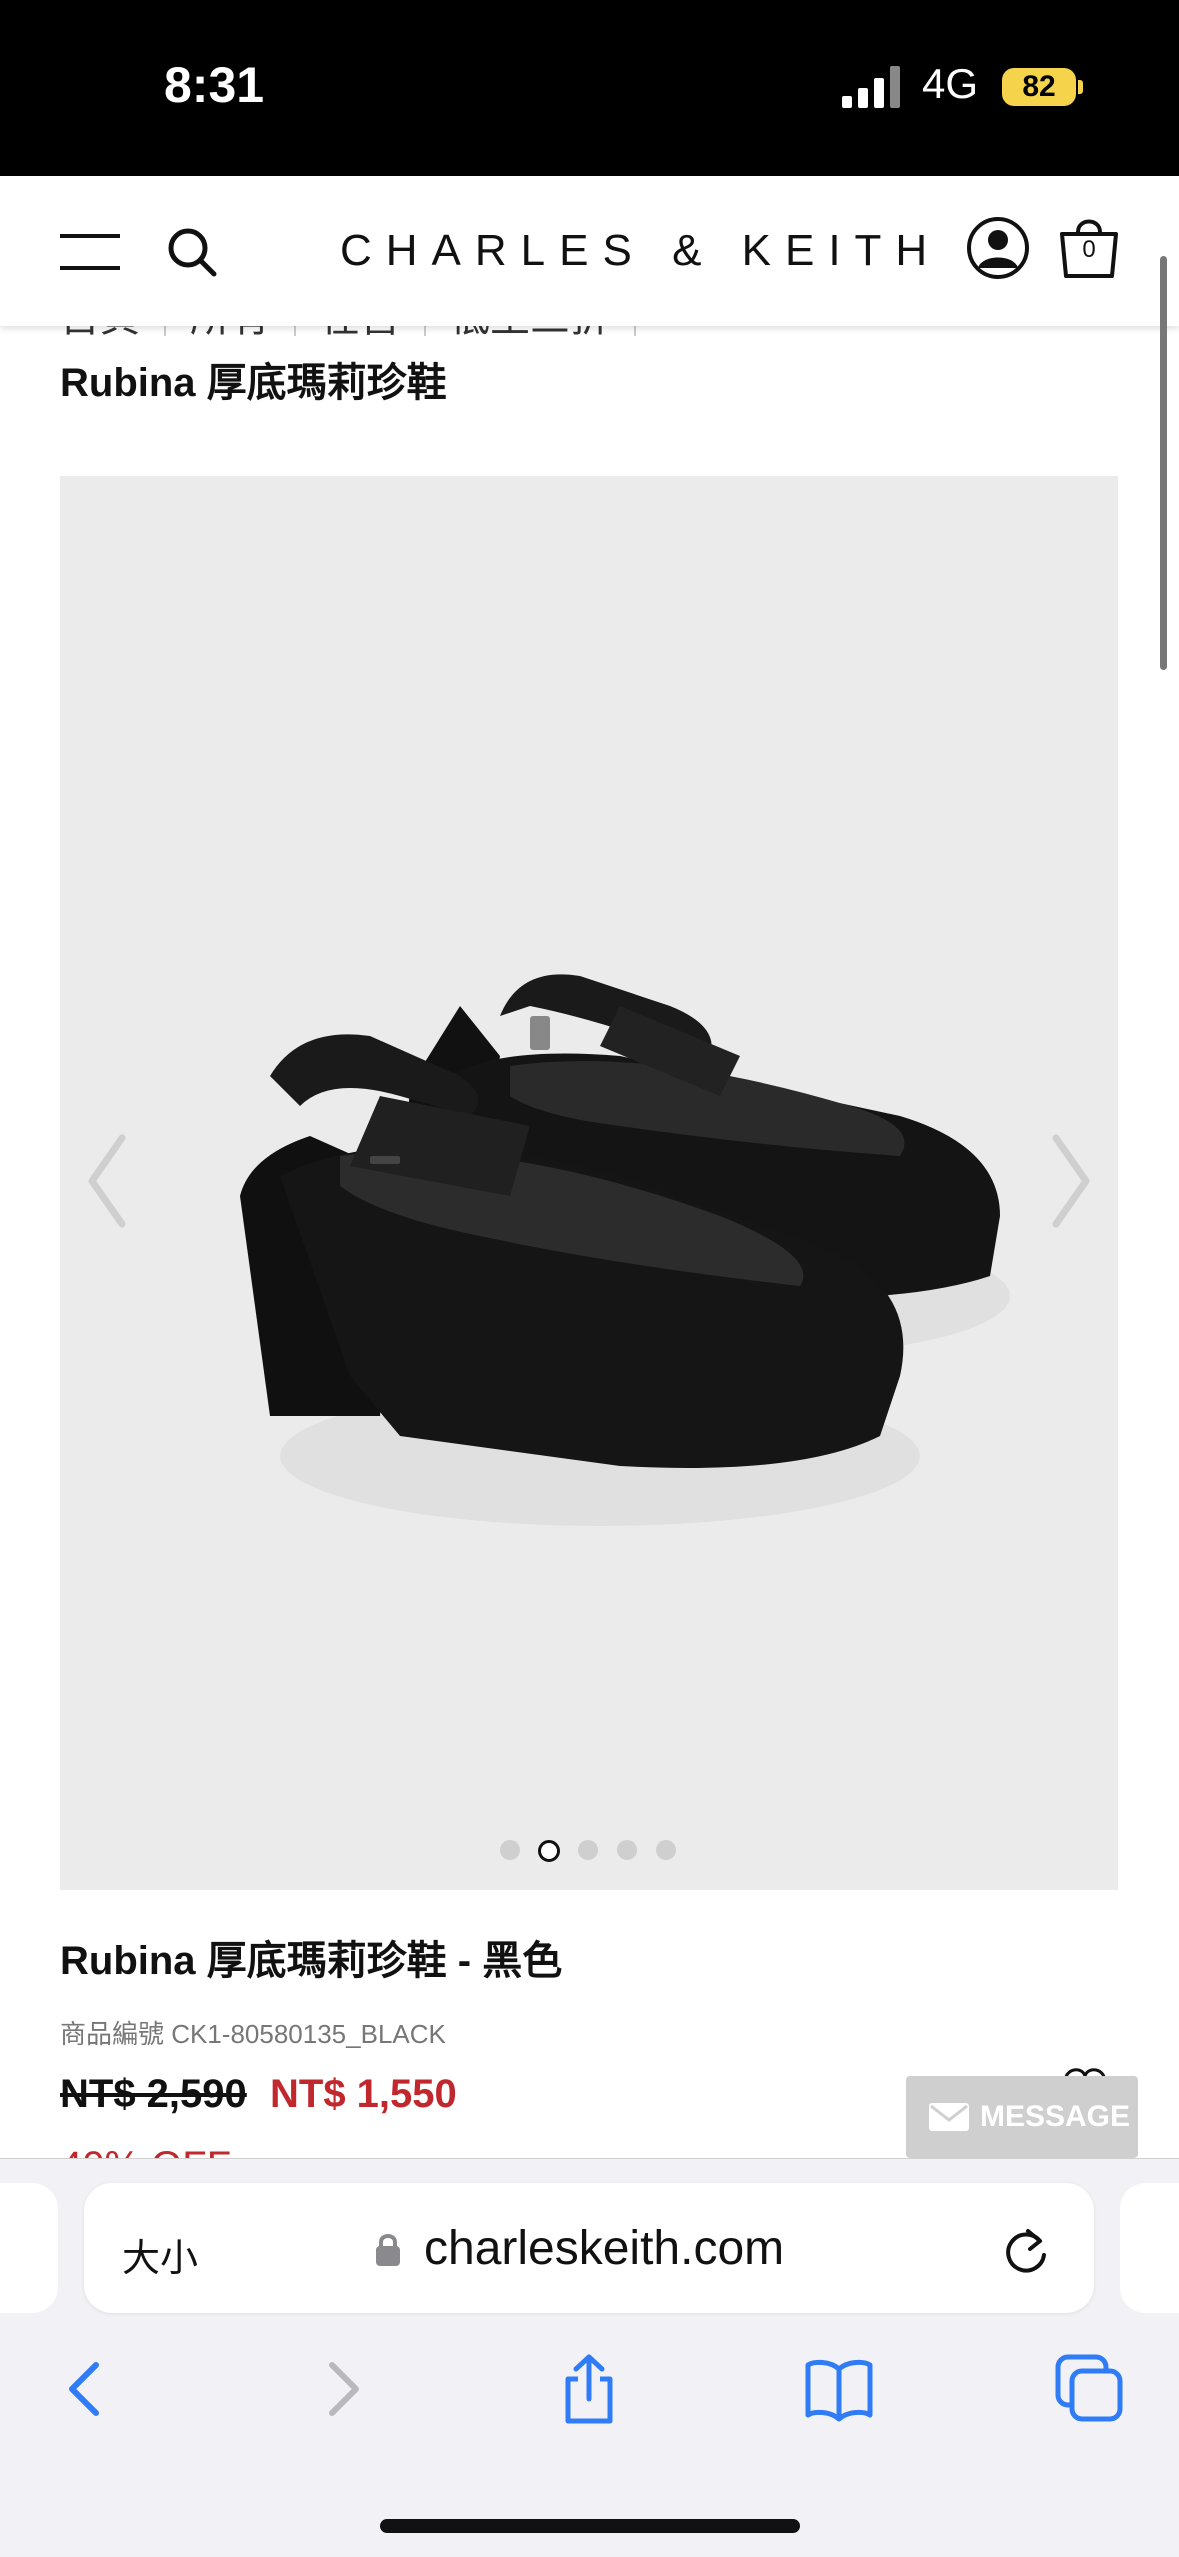  Describe the element at coordinates (108, 1181) in the screenshot. I see `chevron-left-icon` at that location.